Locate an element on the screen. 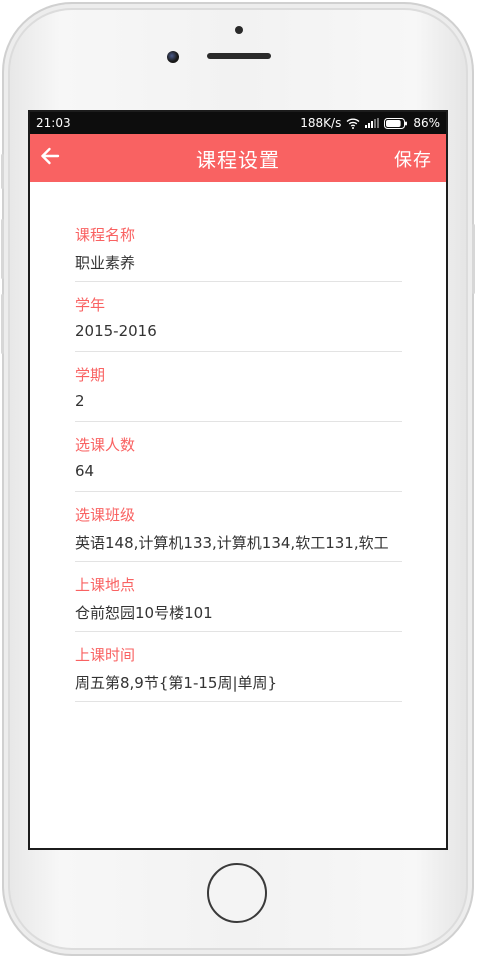 Image resolution: width=478 pixels, height=962 pixels. wifi-icon is located at coordinates (353, 123).